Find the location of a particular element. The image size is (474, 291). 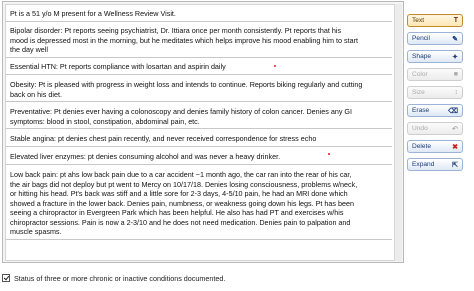

eraser-icon: ⌫ is located at coordinates (453, 111).